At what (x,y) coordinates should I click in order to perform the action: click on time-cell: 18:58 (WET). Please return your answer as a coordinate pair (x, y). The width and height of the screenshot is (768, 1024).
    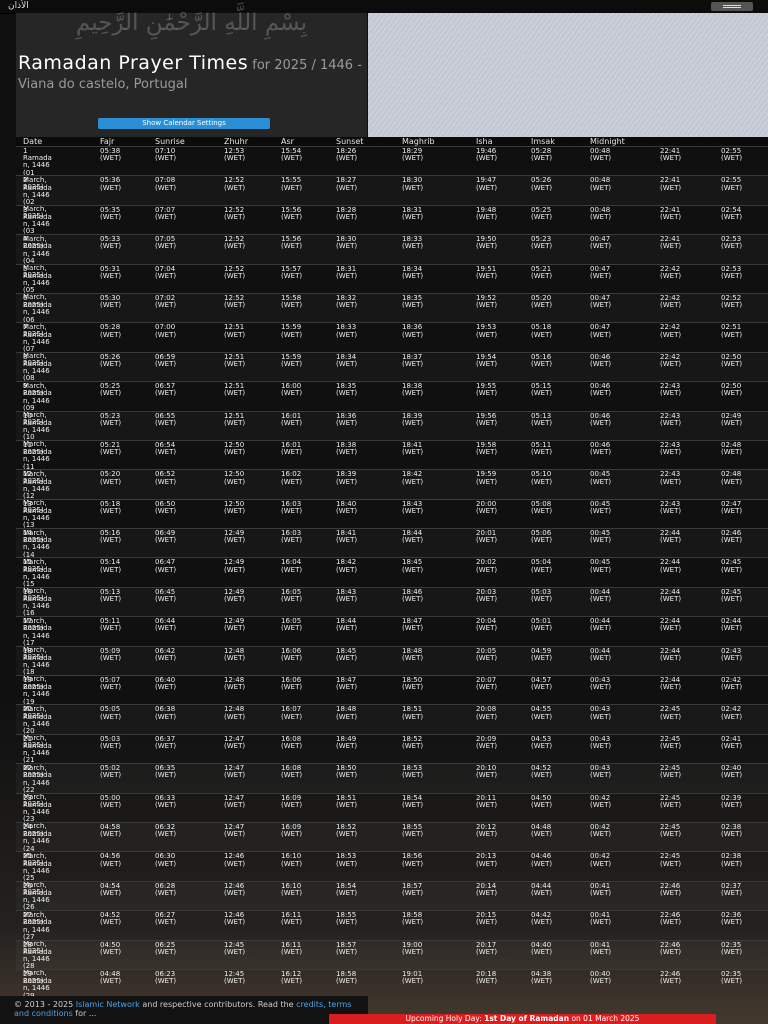
    Looking at the image, I should click on (413, 919).